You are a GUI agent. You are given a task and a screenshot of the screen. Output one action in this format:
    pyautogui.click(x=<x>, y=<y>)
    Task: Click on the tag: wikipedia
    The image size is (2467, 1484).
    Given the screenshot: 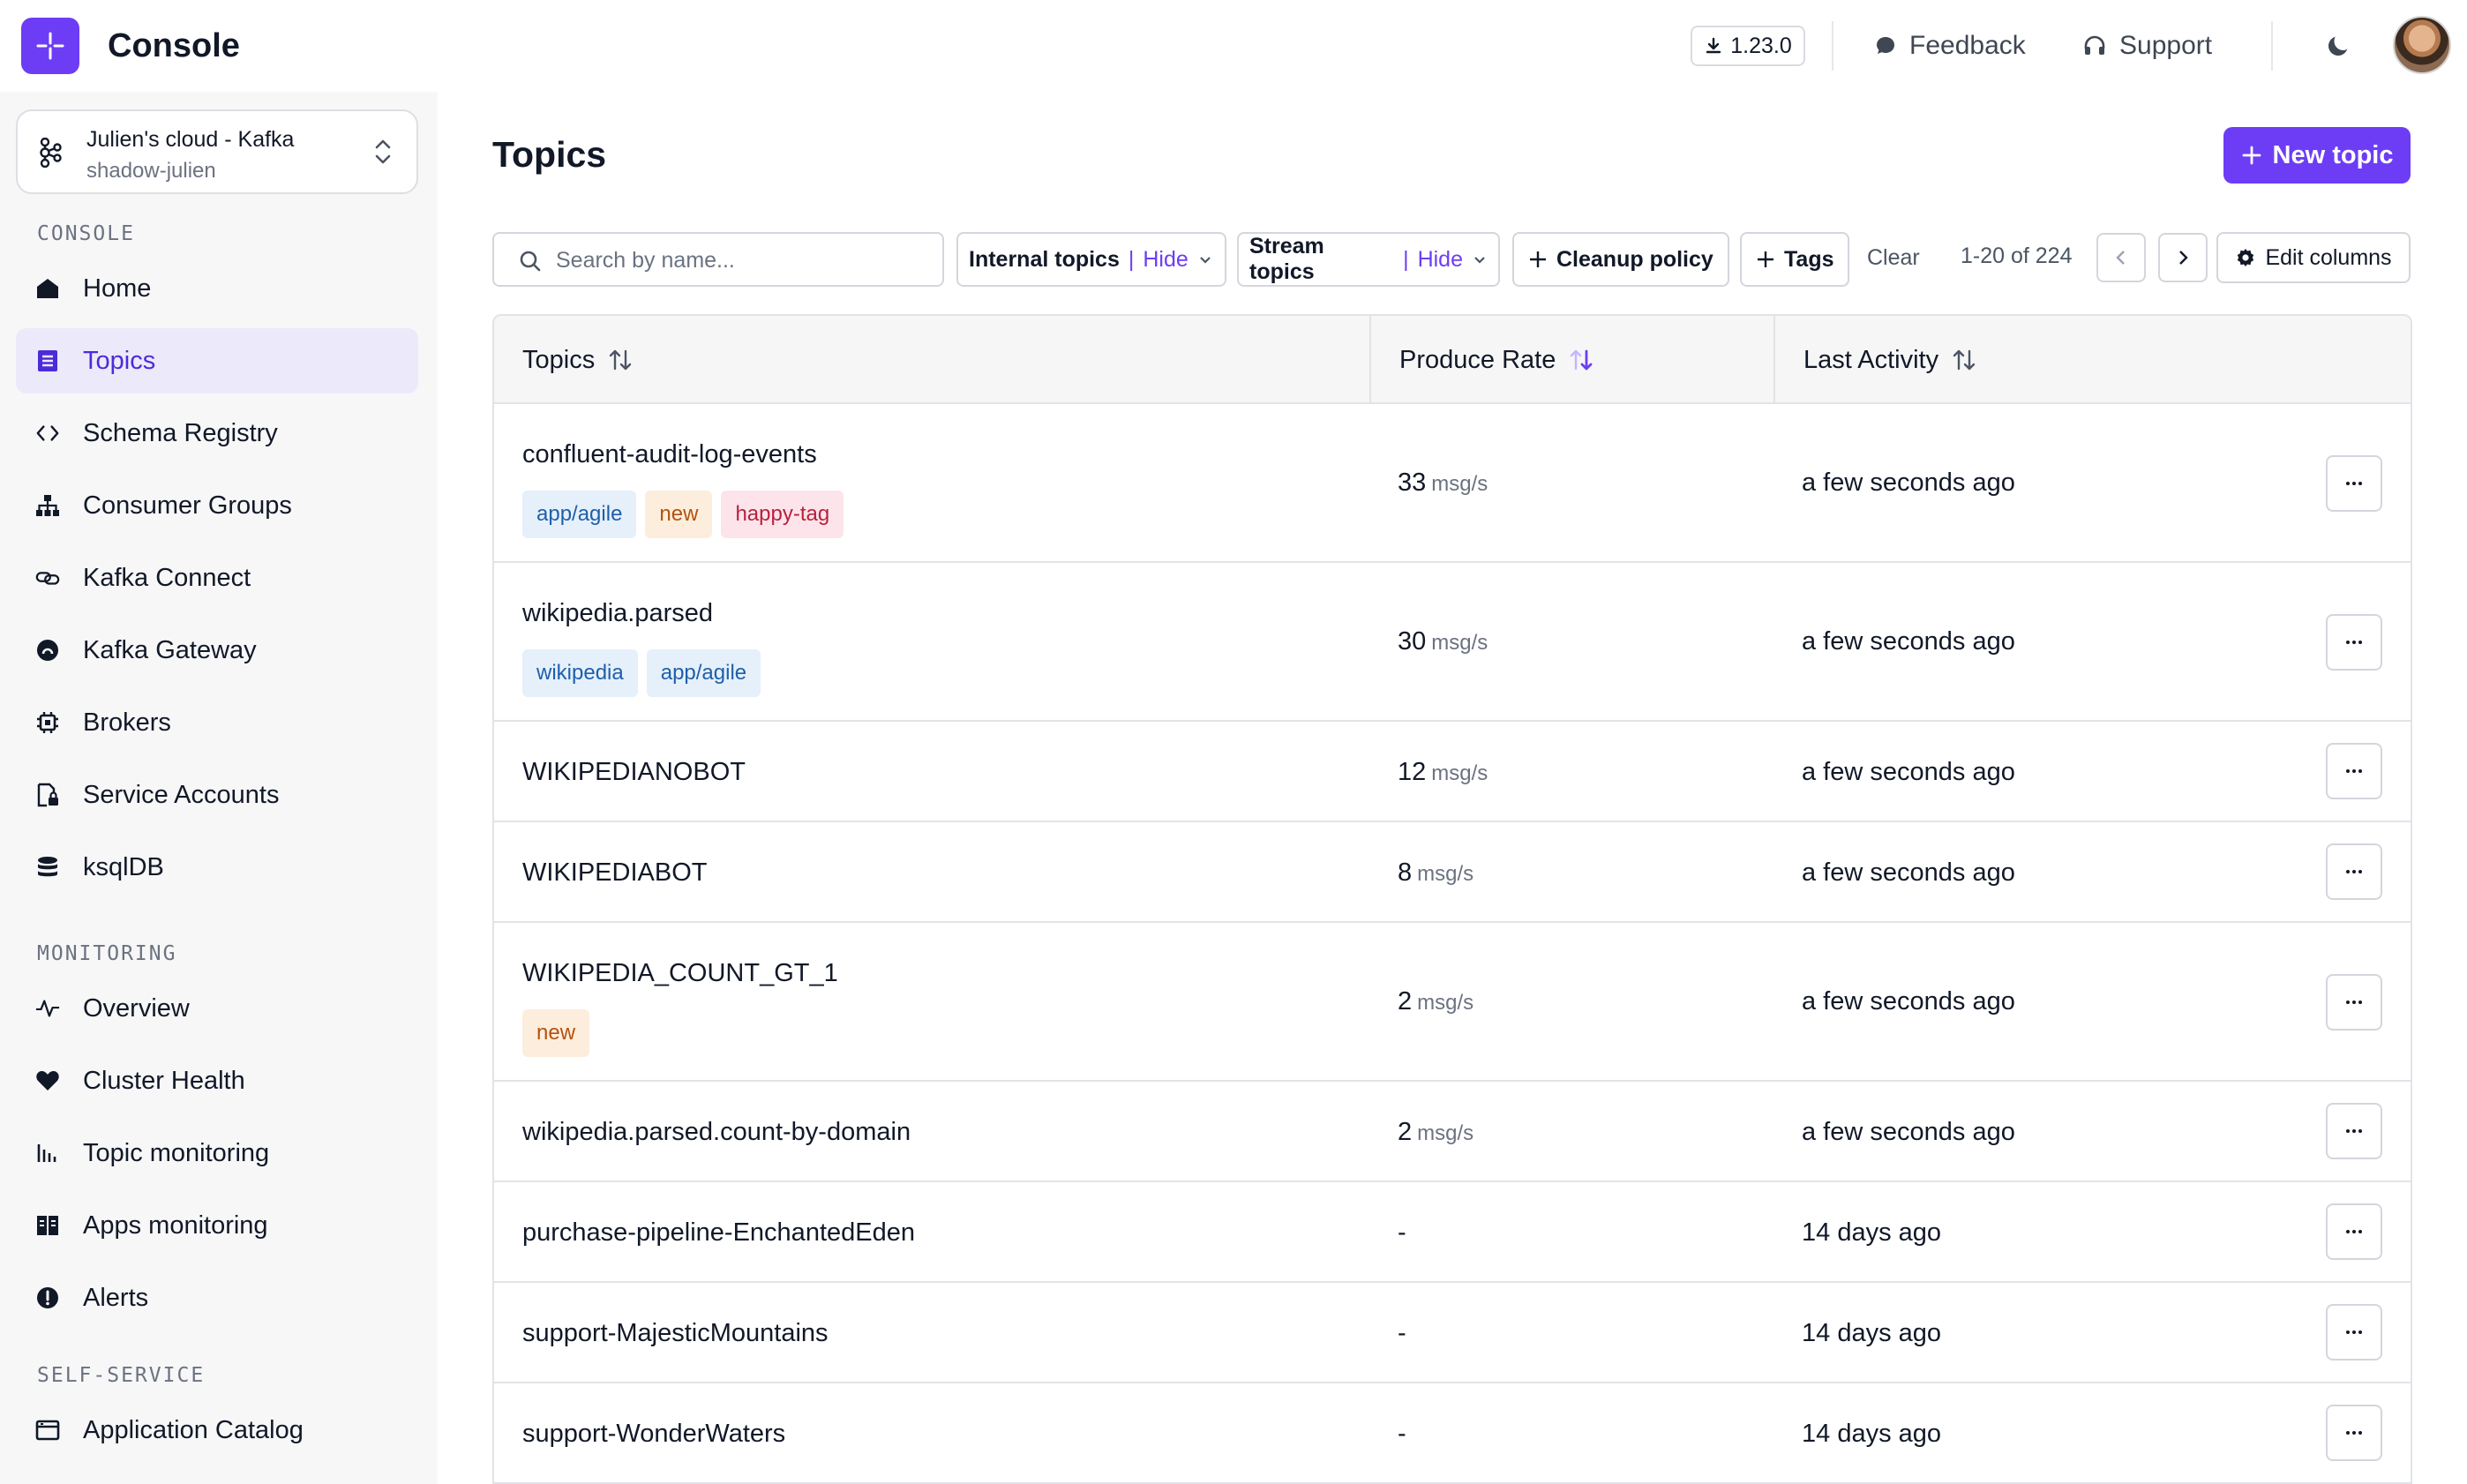 What is the action you would take?
    pyautogui.click(x=580, y=673)
    